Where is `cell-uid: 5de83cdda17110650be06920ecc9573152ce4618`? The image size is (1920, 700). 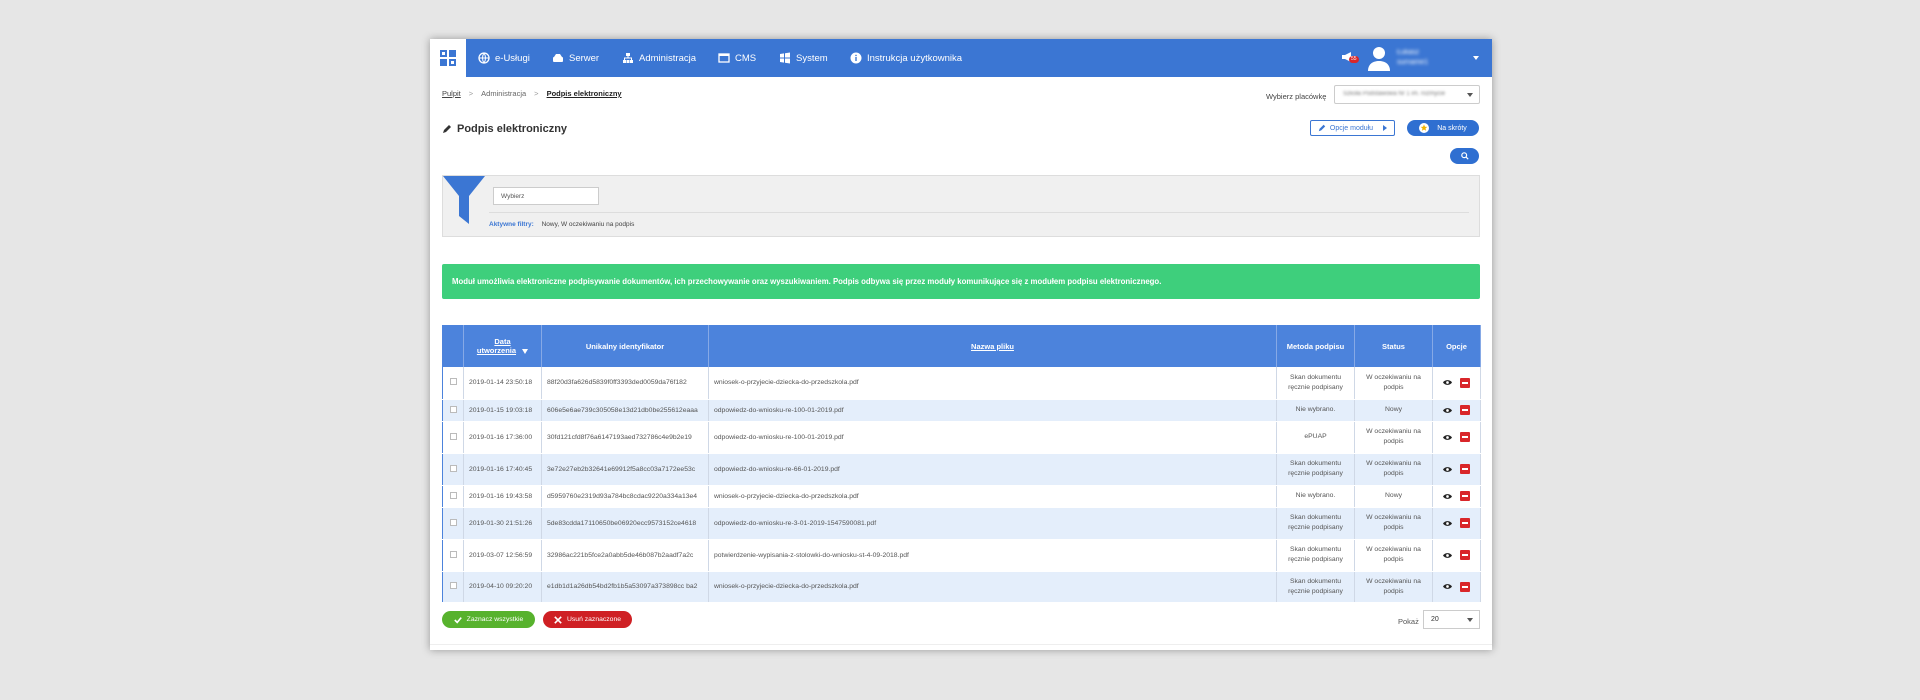 cell-uid: 5de83cdda17110650be06920ecc9573152ce4618 is located at coordinates (625, 523).